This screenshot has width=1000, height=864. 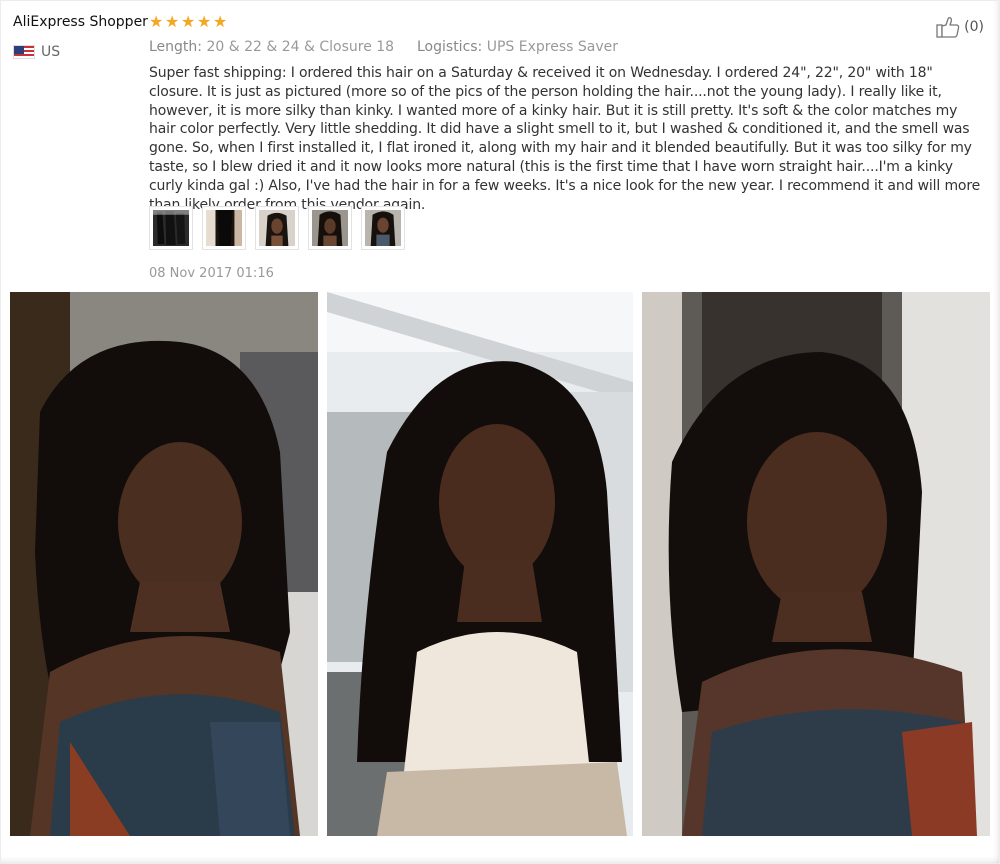 I want to click on review-date: 08 Nov 2017 01:16, so click(x=211, y=273).